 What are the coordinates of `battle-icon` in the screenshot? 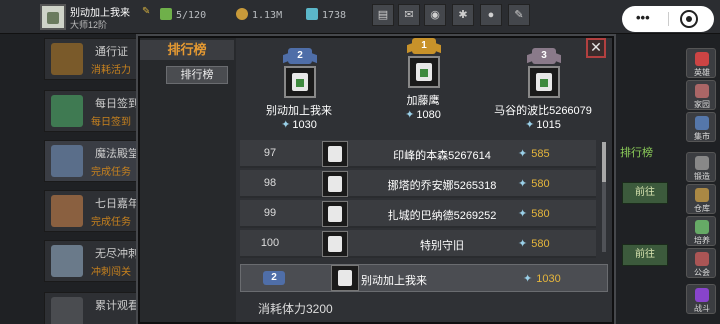 It's located at (702, 295).